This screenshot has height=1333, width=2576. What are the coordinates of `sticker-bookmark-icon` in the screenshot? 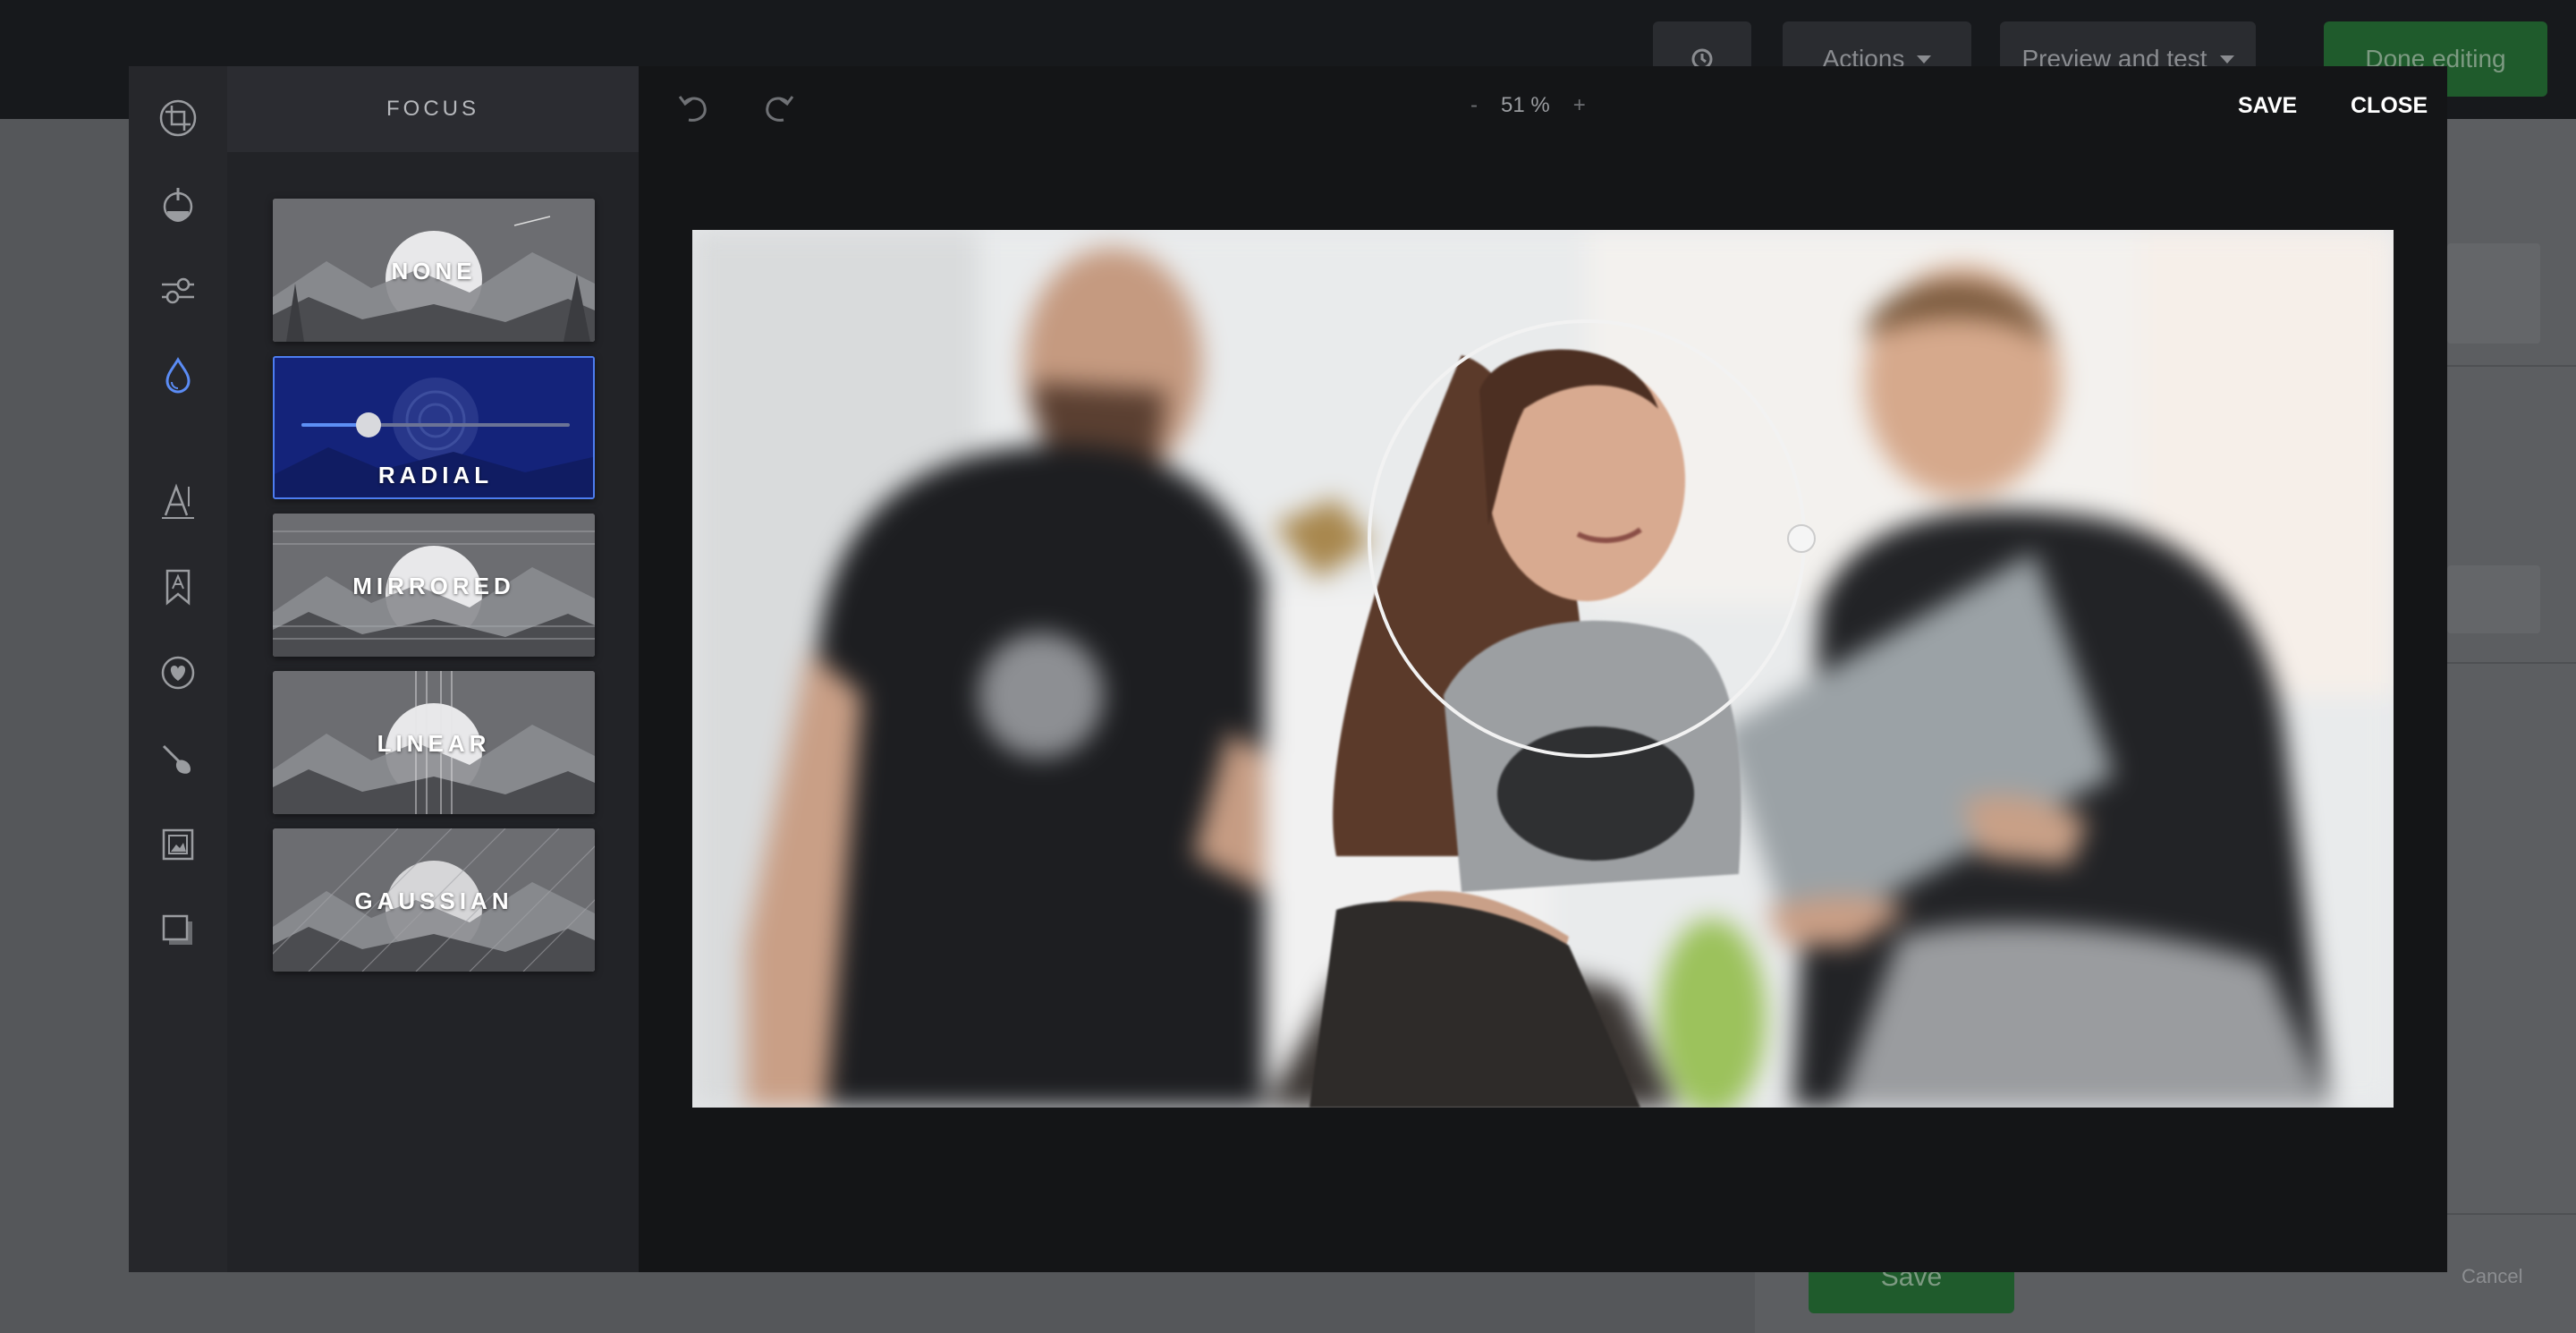 It's located at (178, 587).